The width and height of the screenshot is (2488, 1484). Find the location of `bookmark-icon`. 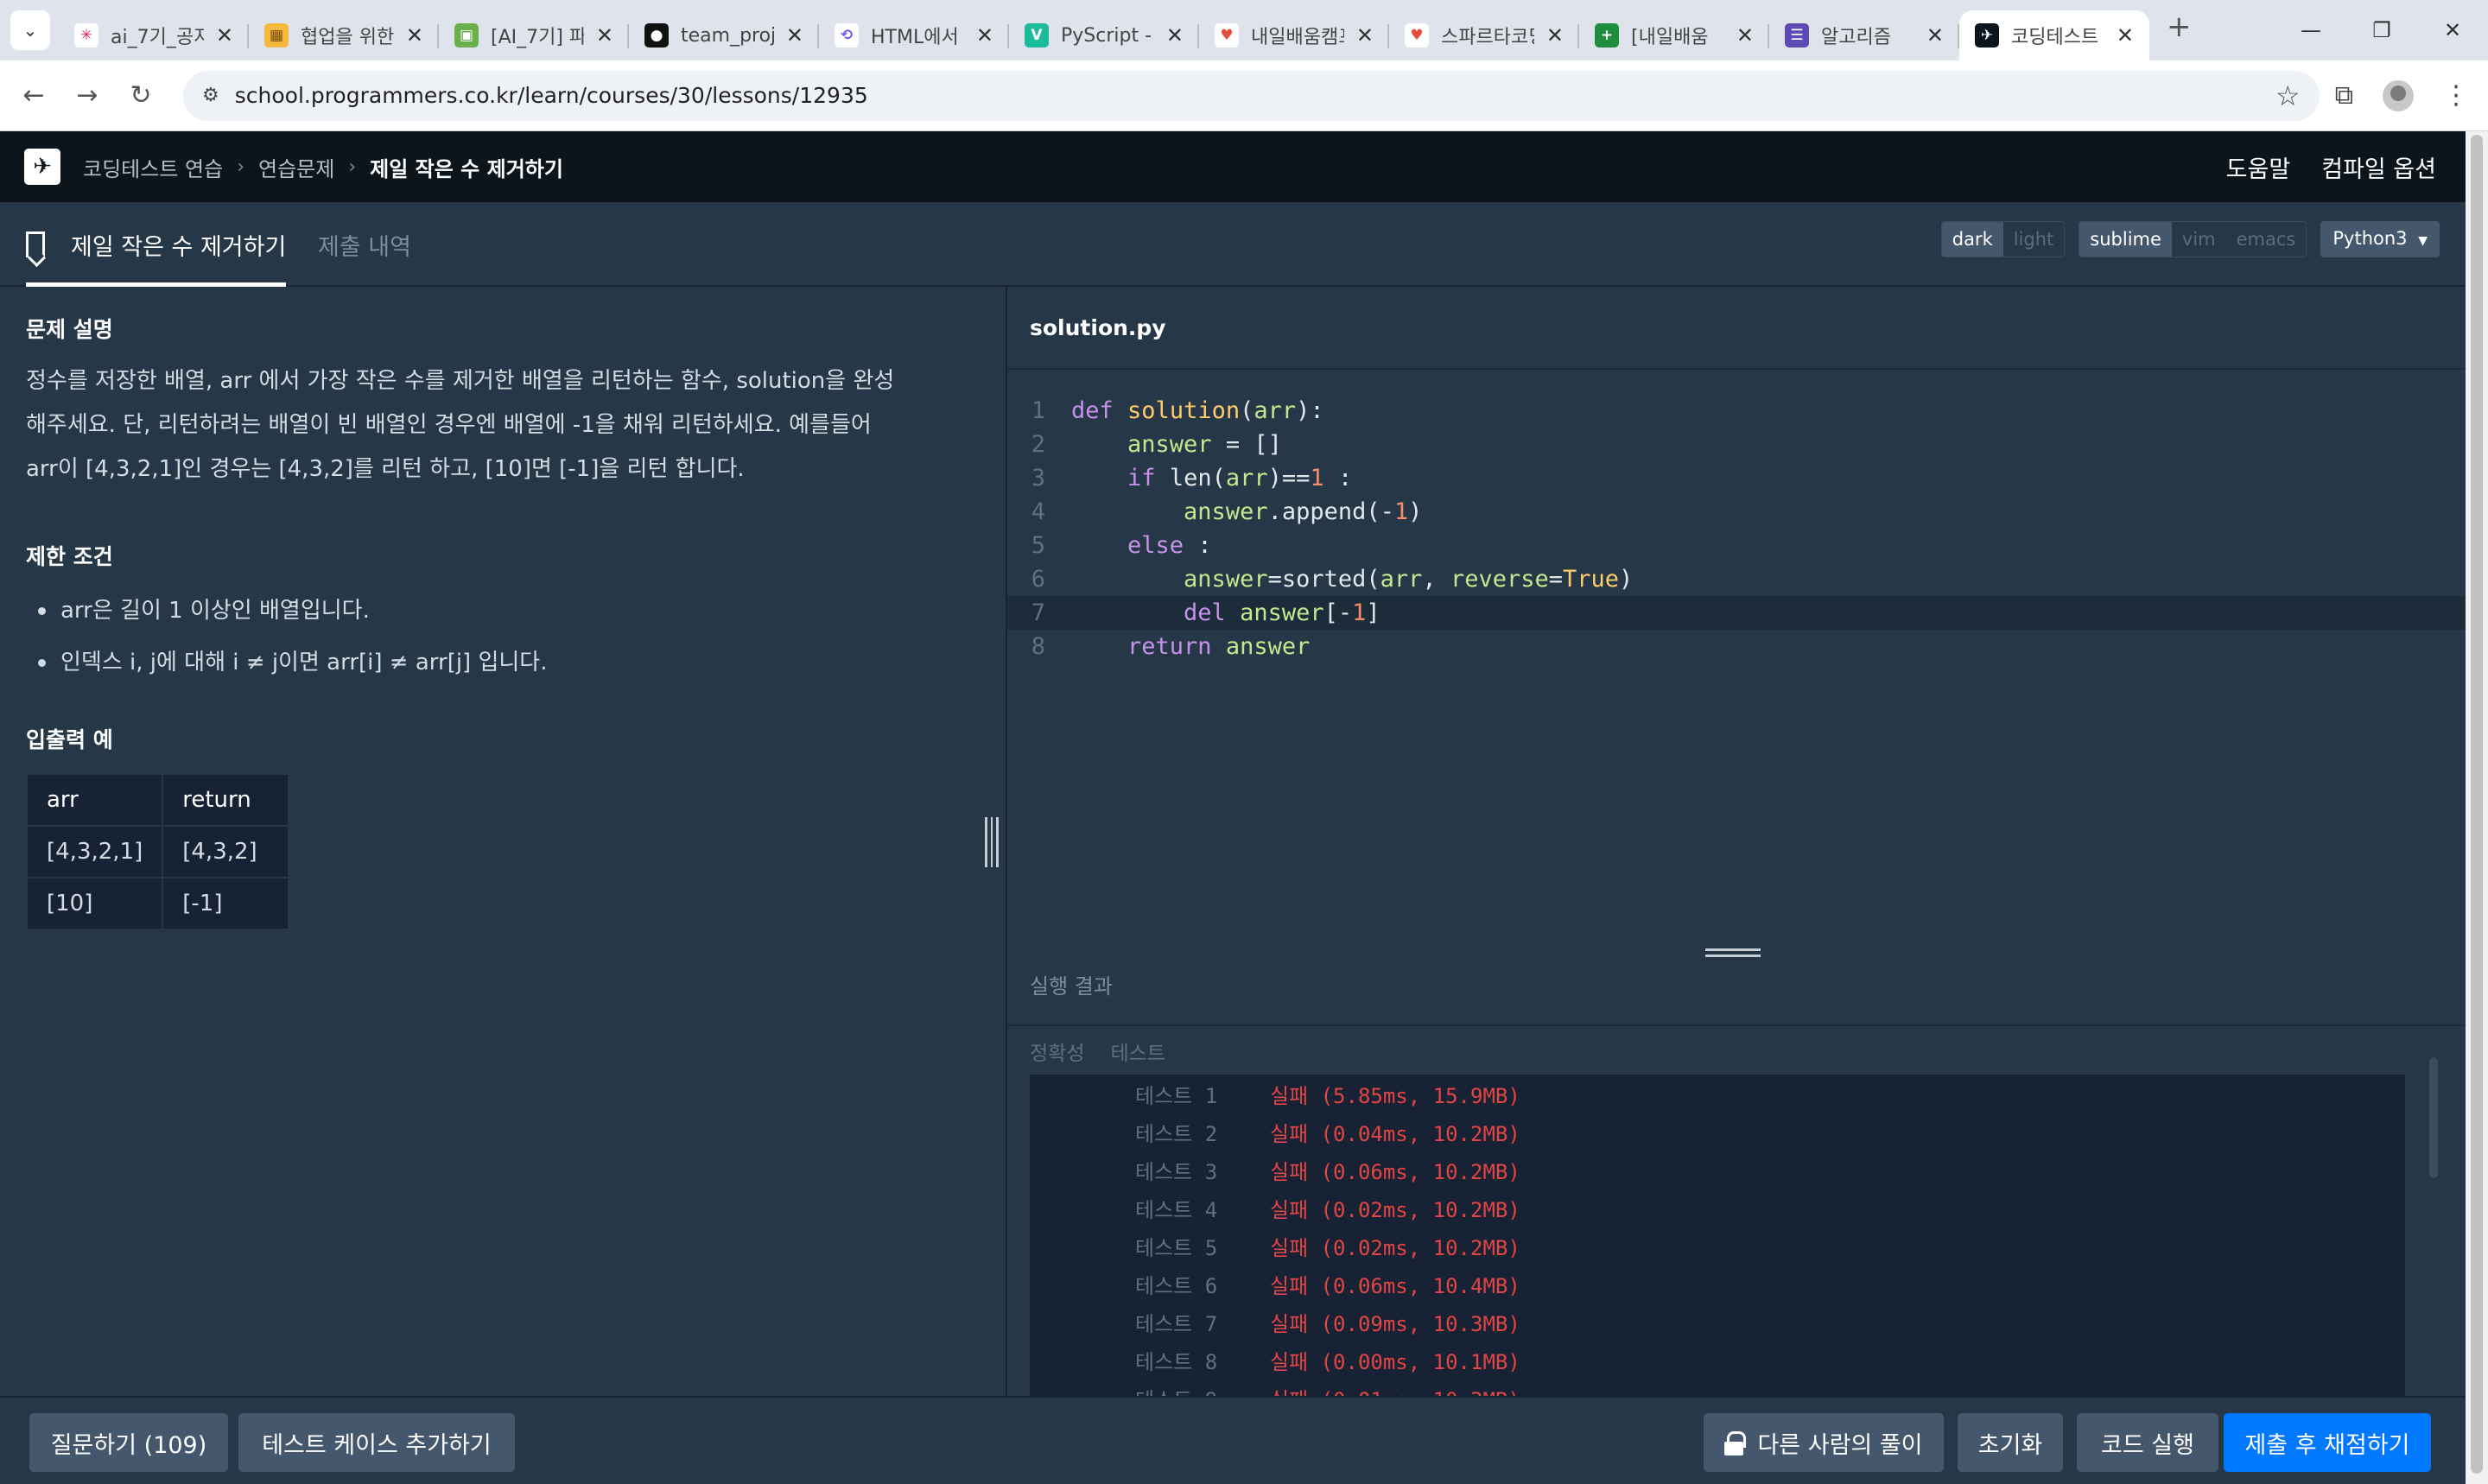

bookmark-icon is located at coordinates (36, 244).